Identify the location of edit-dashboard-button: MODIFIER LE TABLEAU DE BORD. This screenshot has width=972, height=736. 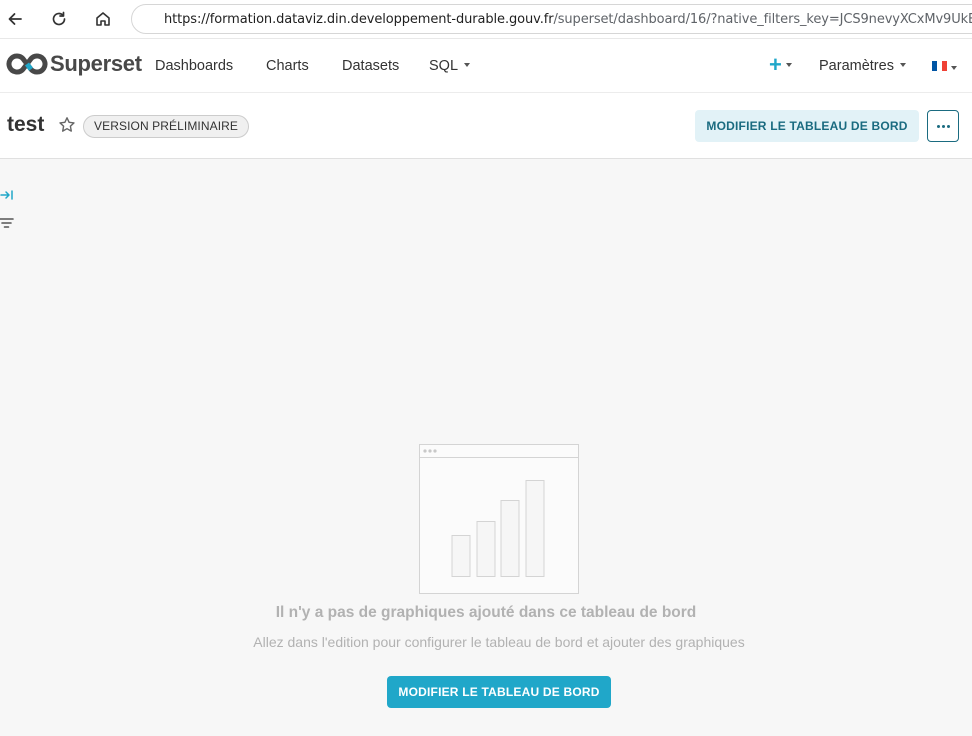
(807, 126).